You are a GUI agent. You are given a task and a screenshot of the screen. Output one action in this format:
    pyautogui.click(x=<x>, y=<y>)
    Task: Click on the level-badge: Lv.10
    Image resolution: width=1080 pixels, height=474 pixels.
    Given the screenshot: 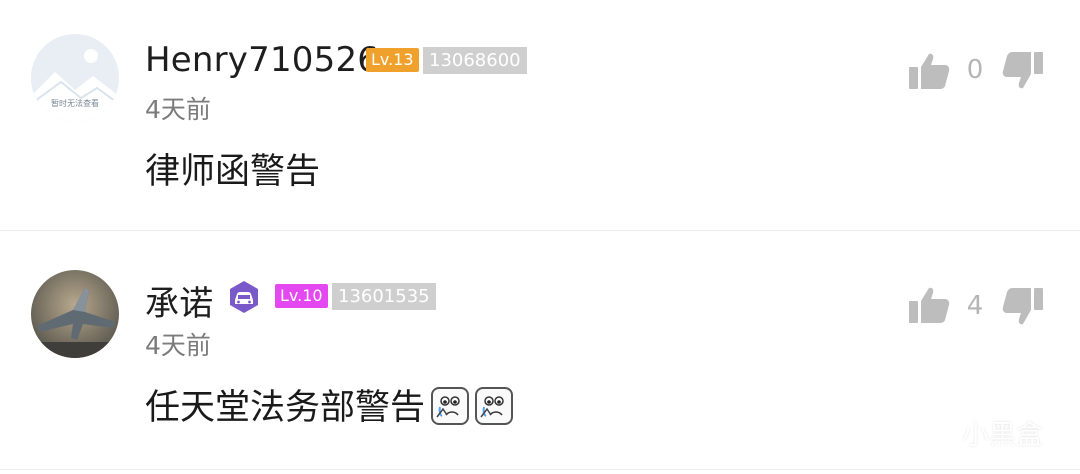 What is the action you would take?
    pyautogui.click(x=301, y=296)
    